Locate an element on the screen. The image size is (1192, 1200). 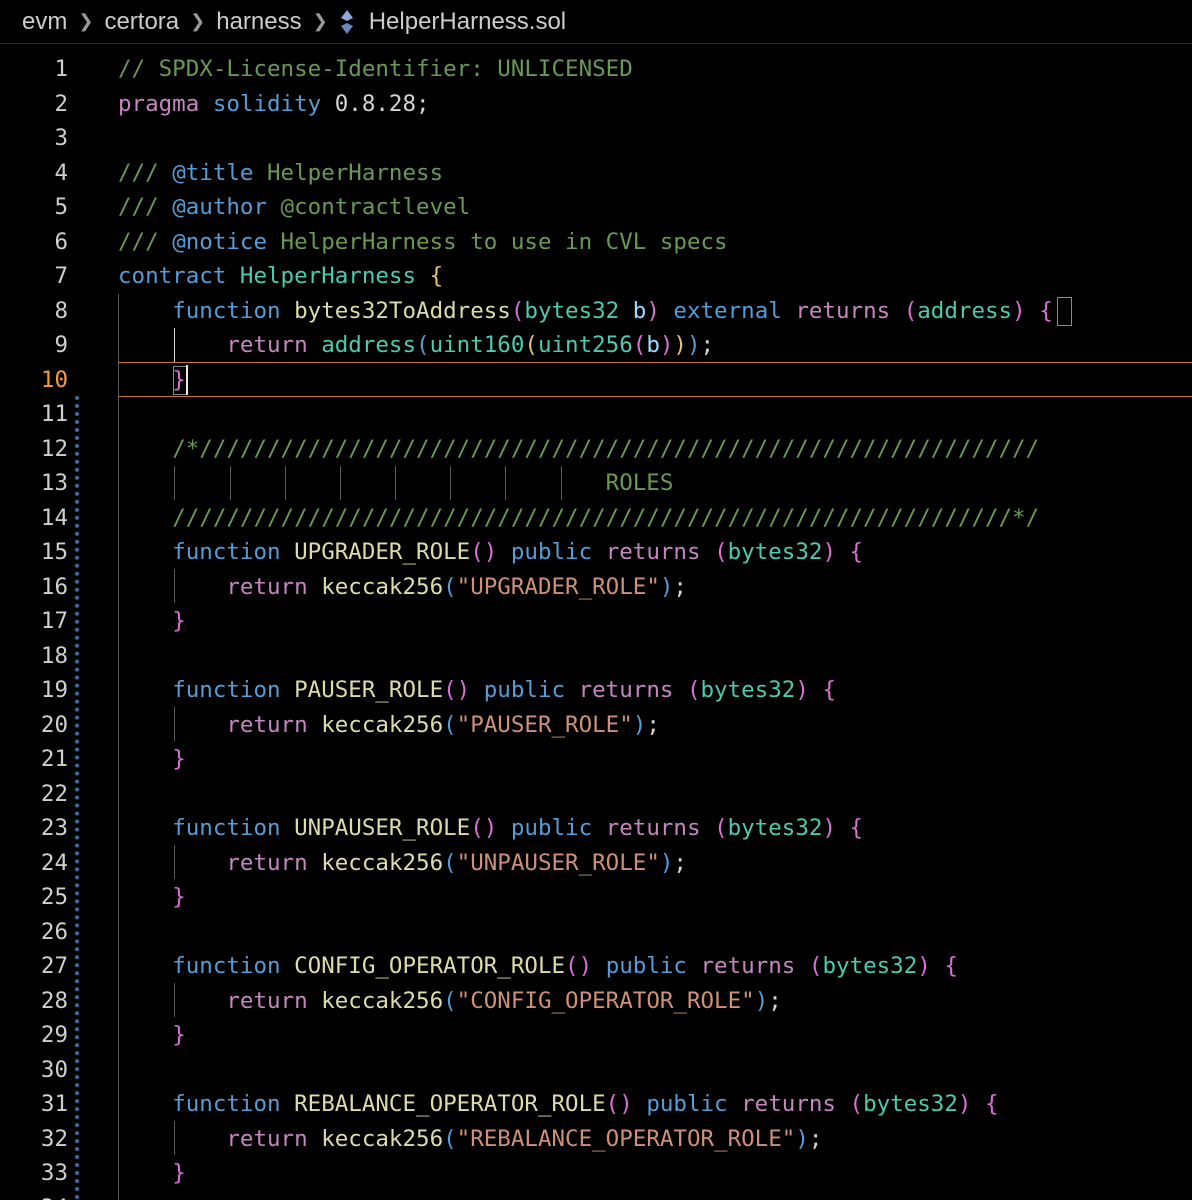
line-code: ROLES is located at coordinates (396, 483).